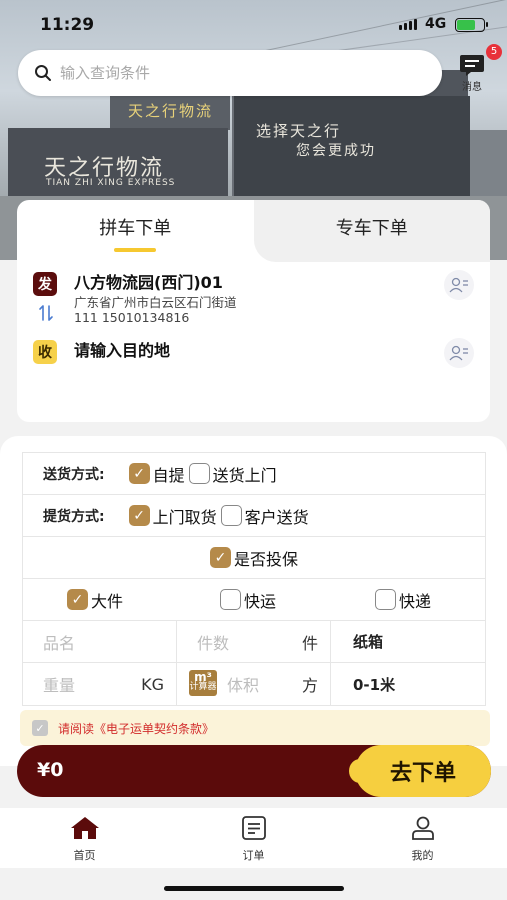  I want to click on volume-field: m³ 计算器 体积 方, so click(254, 684).